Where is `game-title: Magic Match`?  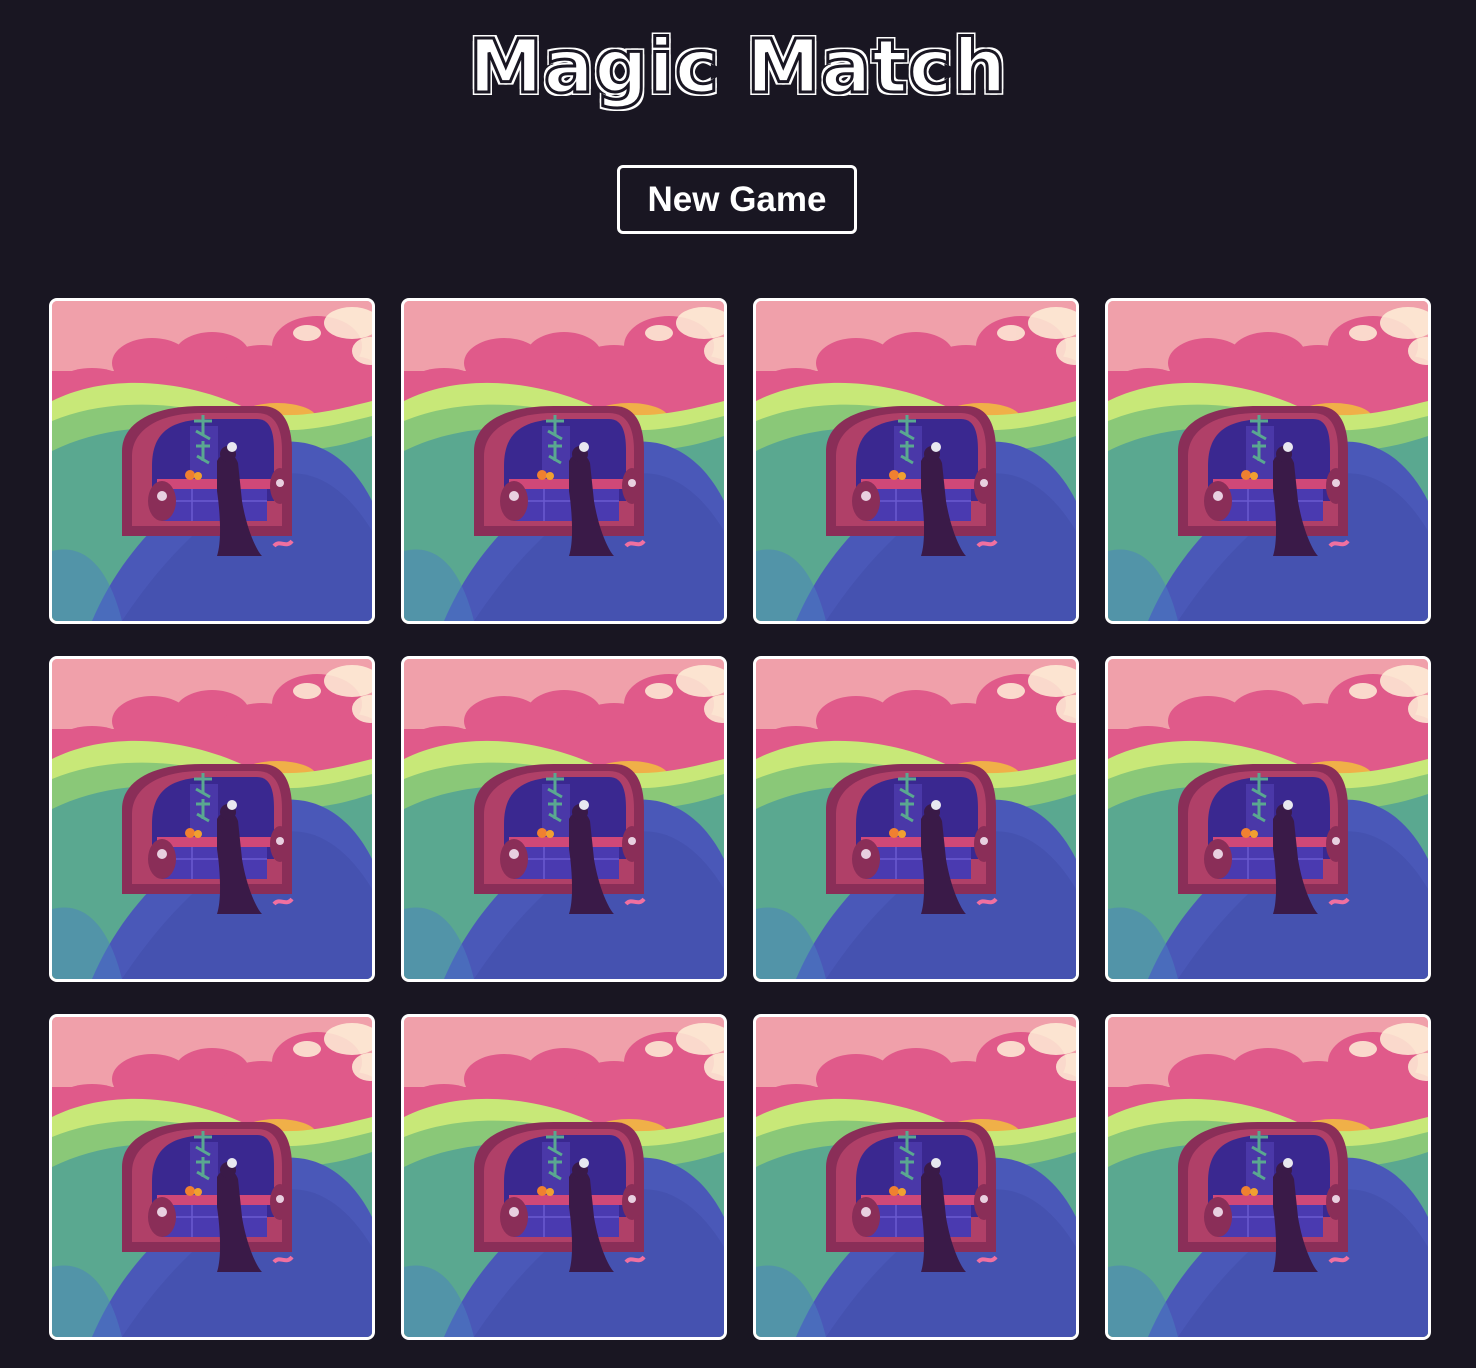 game-title: Magic Match is located at coordinates (737, 67).